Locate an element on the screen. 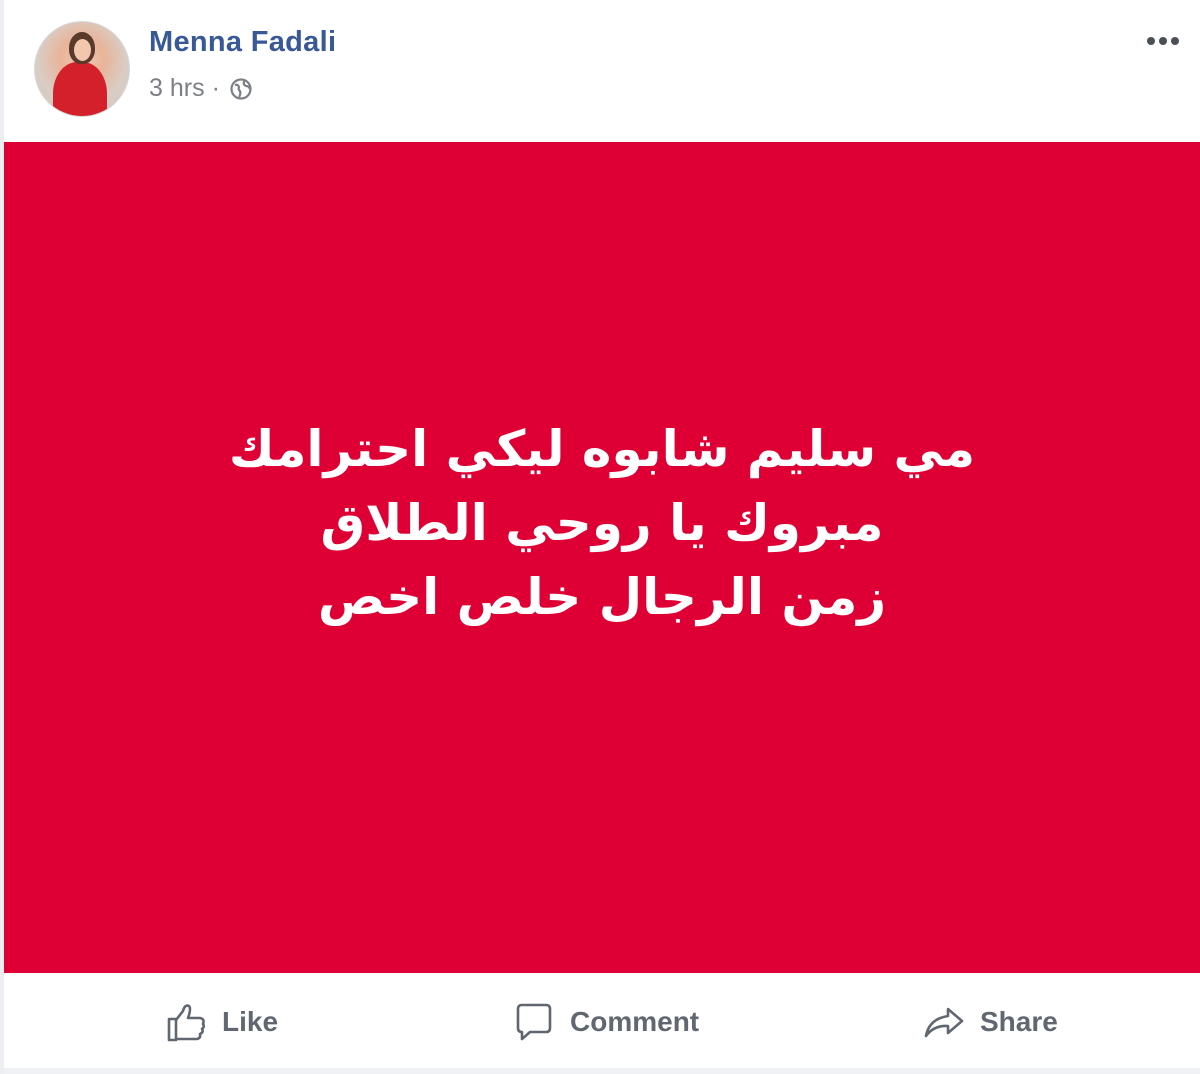 The image size is (1200, 1074). comment-bubble-icon is located at coordinates (534, 1021).